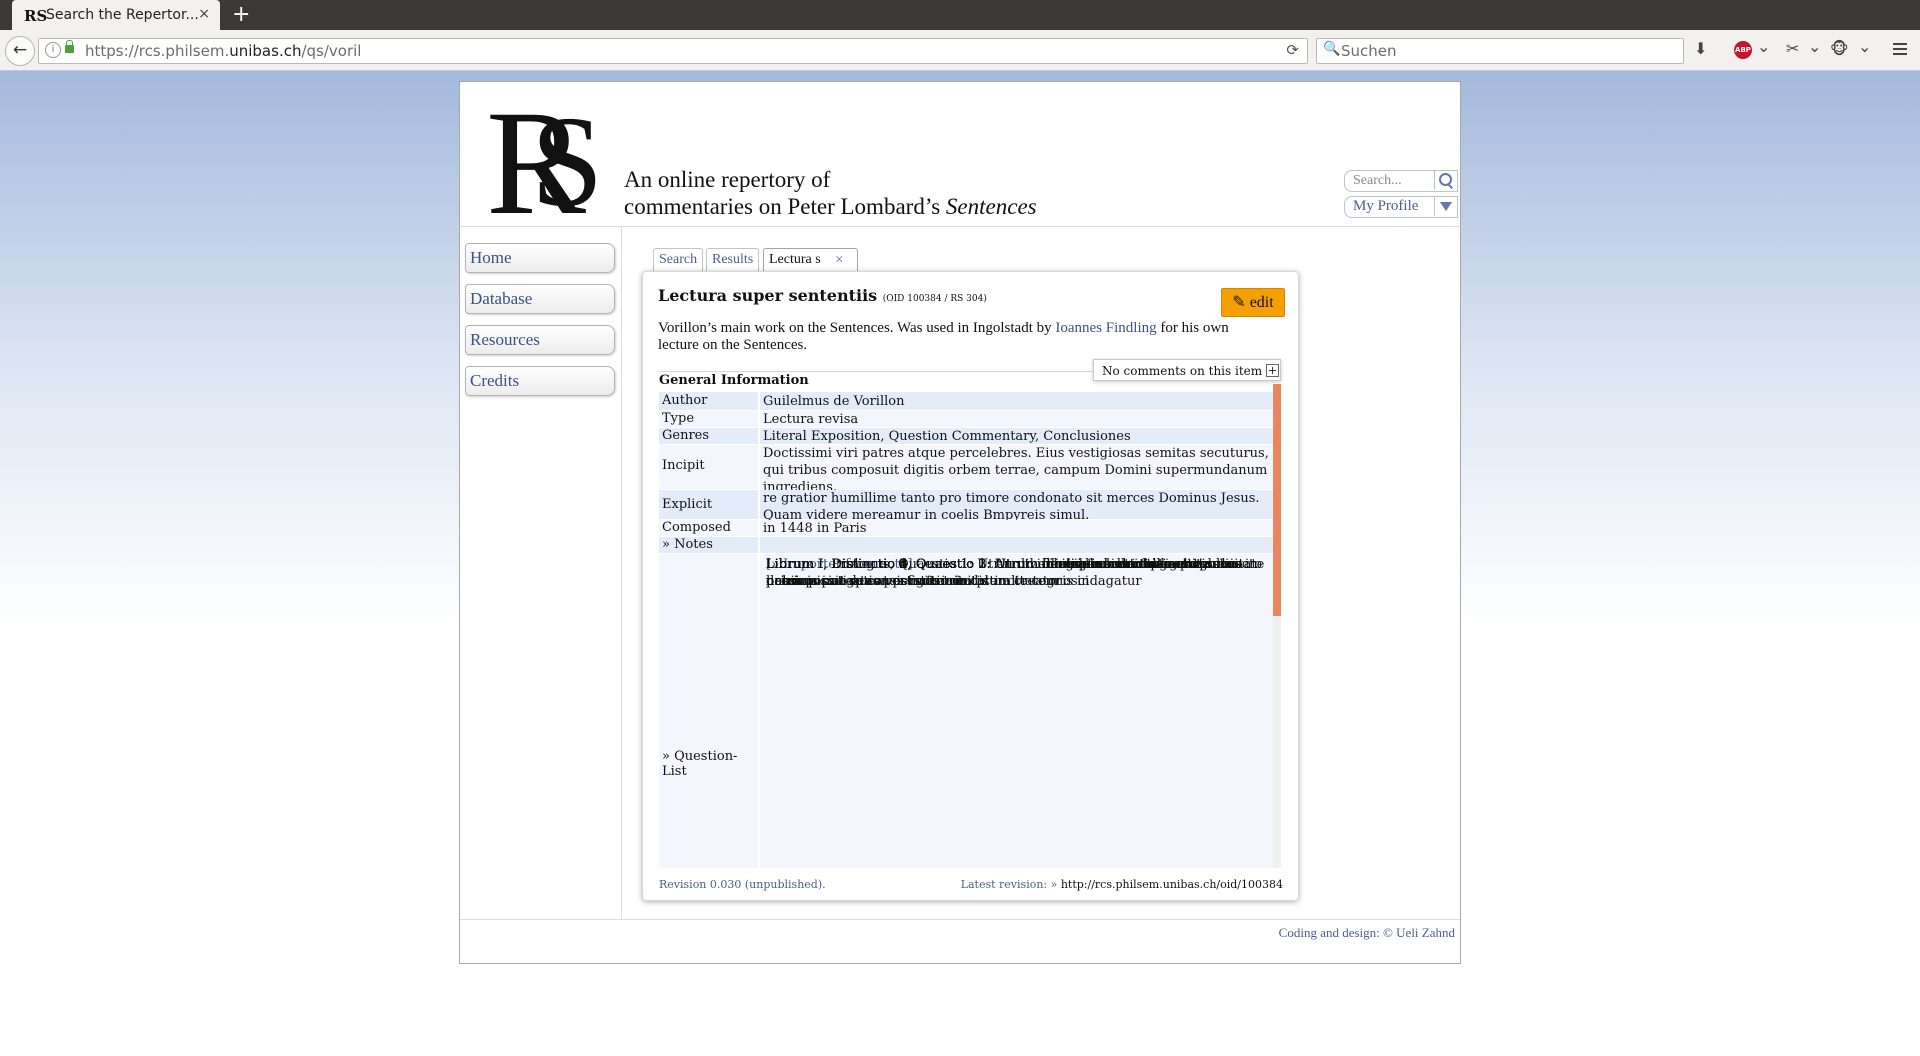 The image size is (1920, 1056). What do you see at coordinates (710, 764) in the screenshot?
I see `question-list-toggle: » Question-List` at bounding box center [710, 764].